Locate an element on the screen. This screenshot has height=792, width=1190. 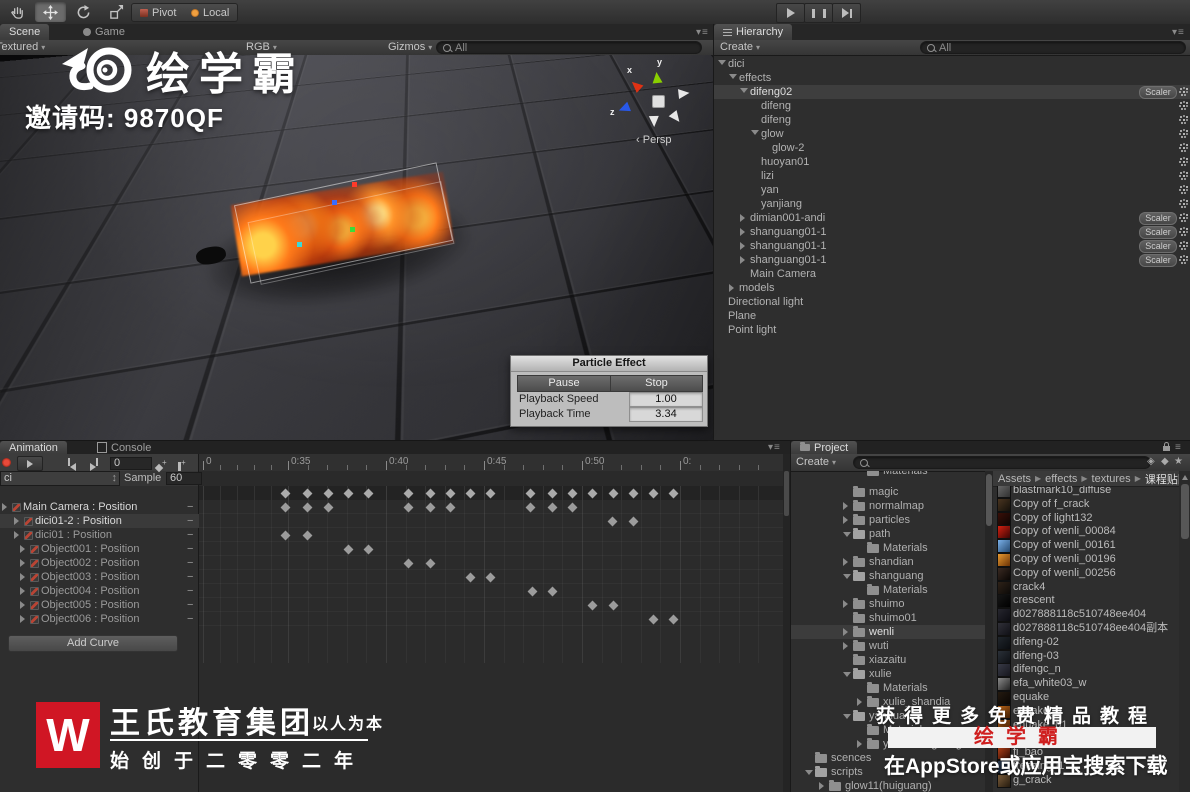
scale-tool-button is located at coordinates (116, 12).